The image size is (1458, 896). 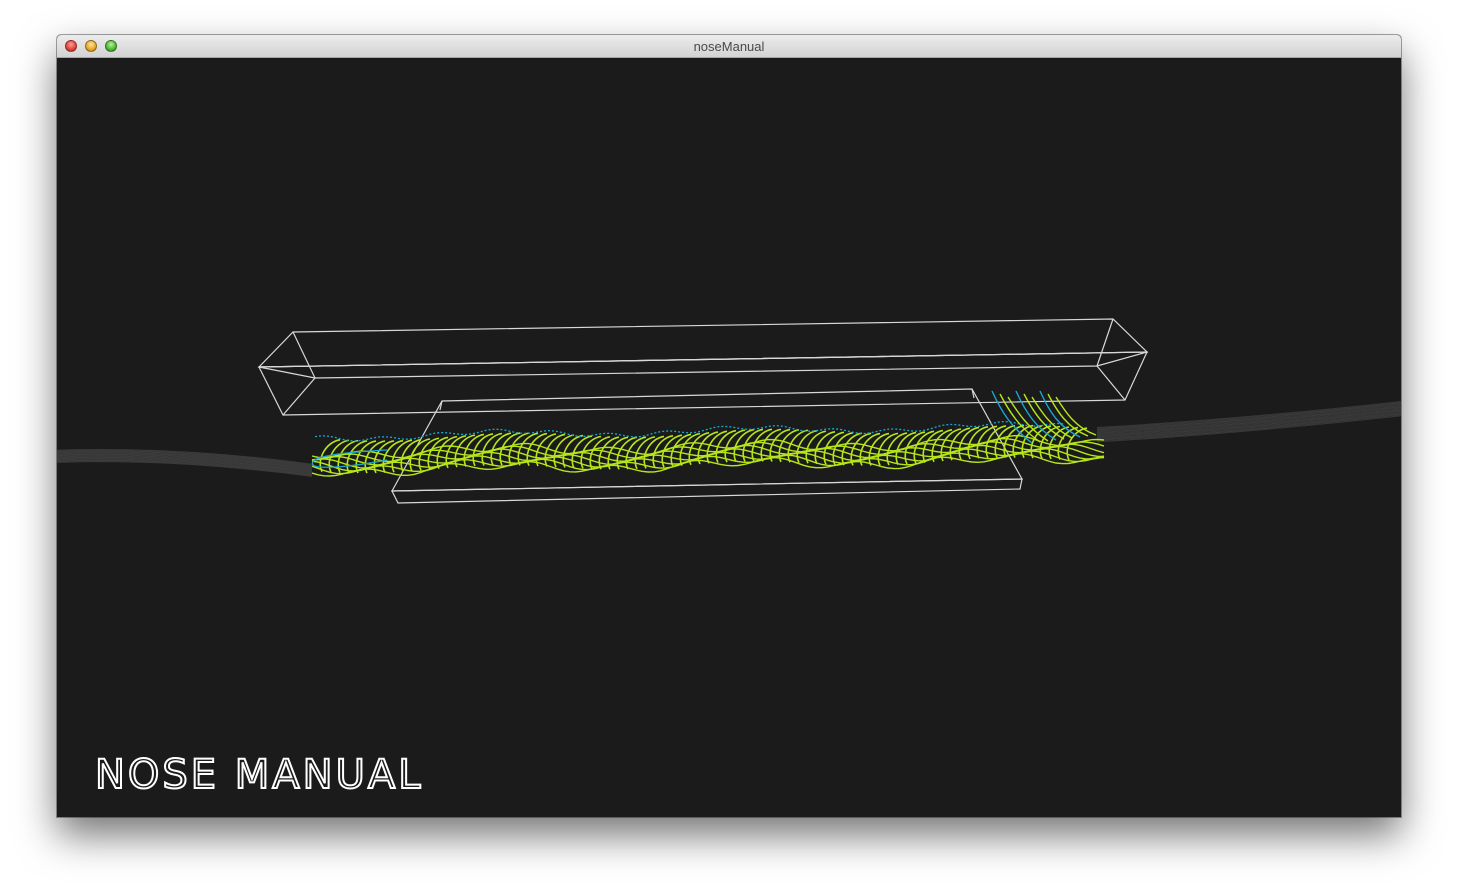 I want to click on title-bar: noseManual, so click(x=729, y=46).